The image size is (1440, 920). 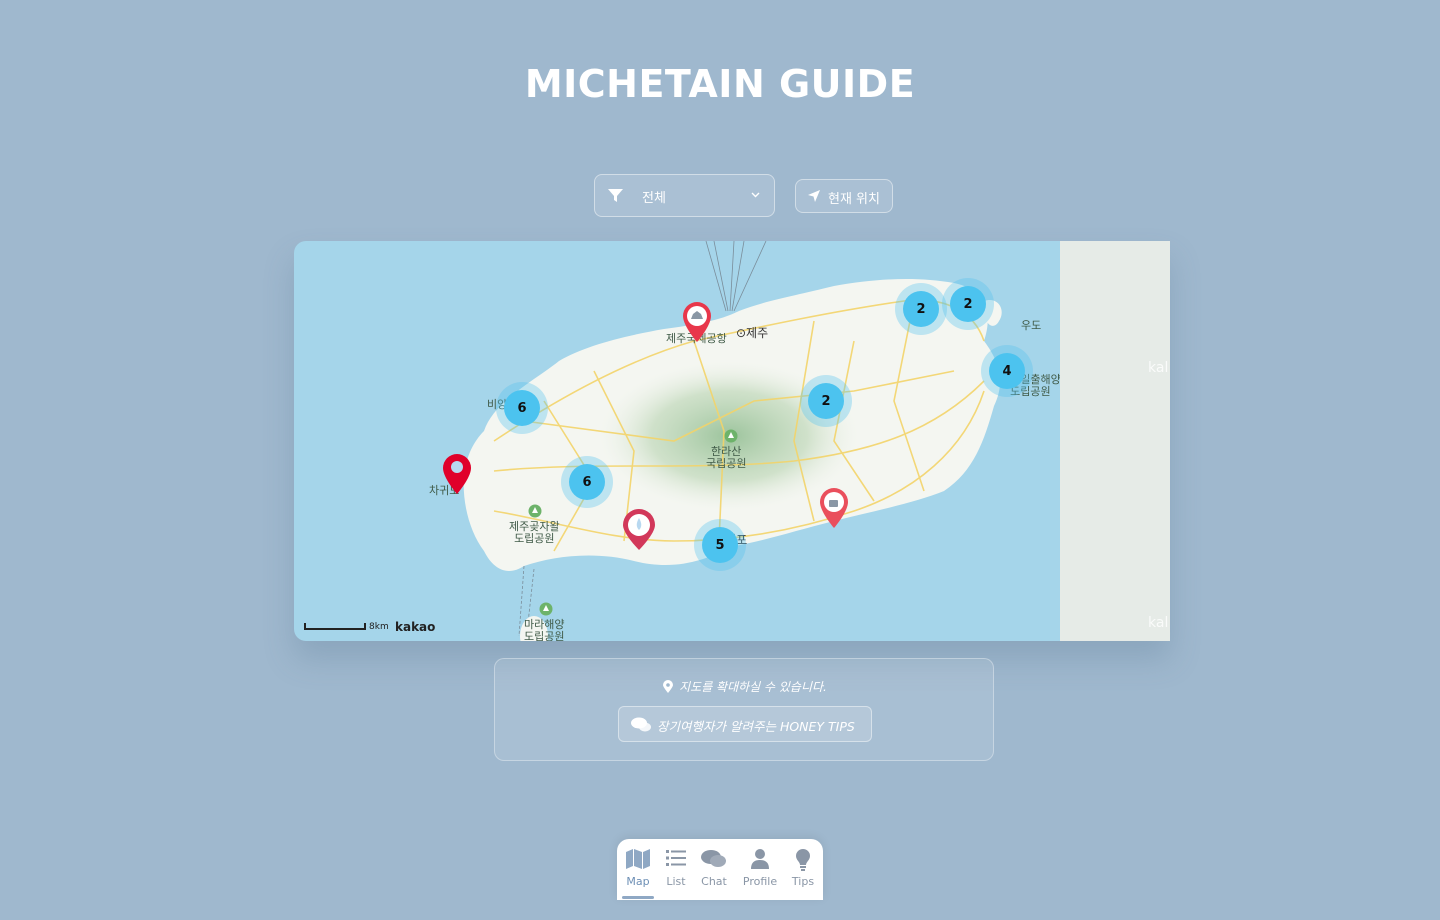 I want to click on map-tile-placeholder: kal kal, so click(x=1115, y=441).